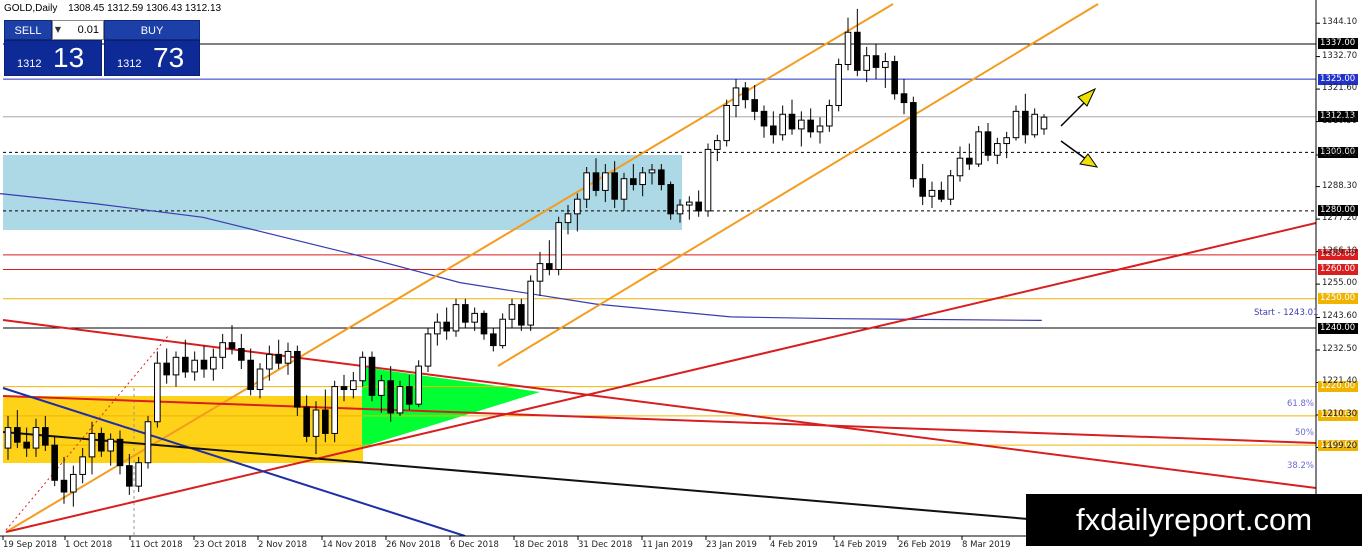  Describe the element at coordinates (860, 545) in the screenshot. I see `x-tick-label: 14 Feb 2019` at that location.